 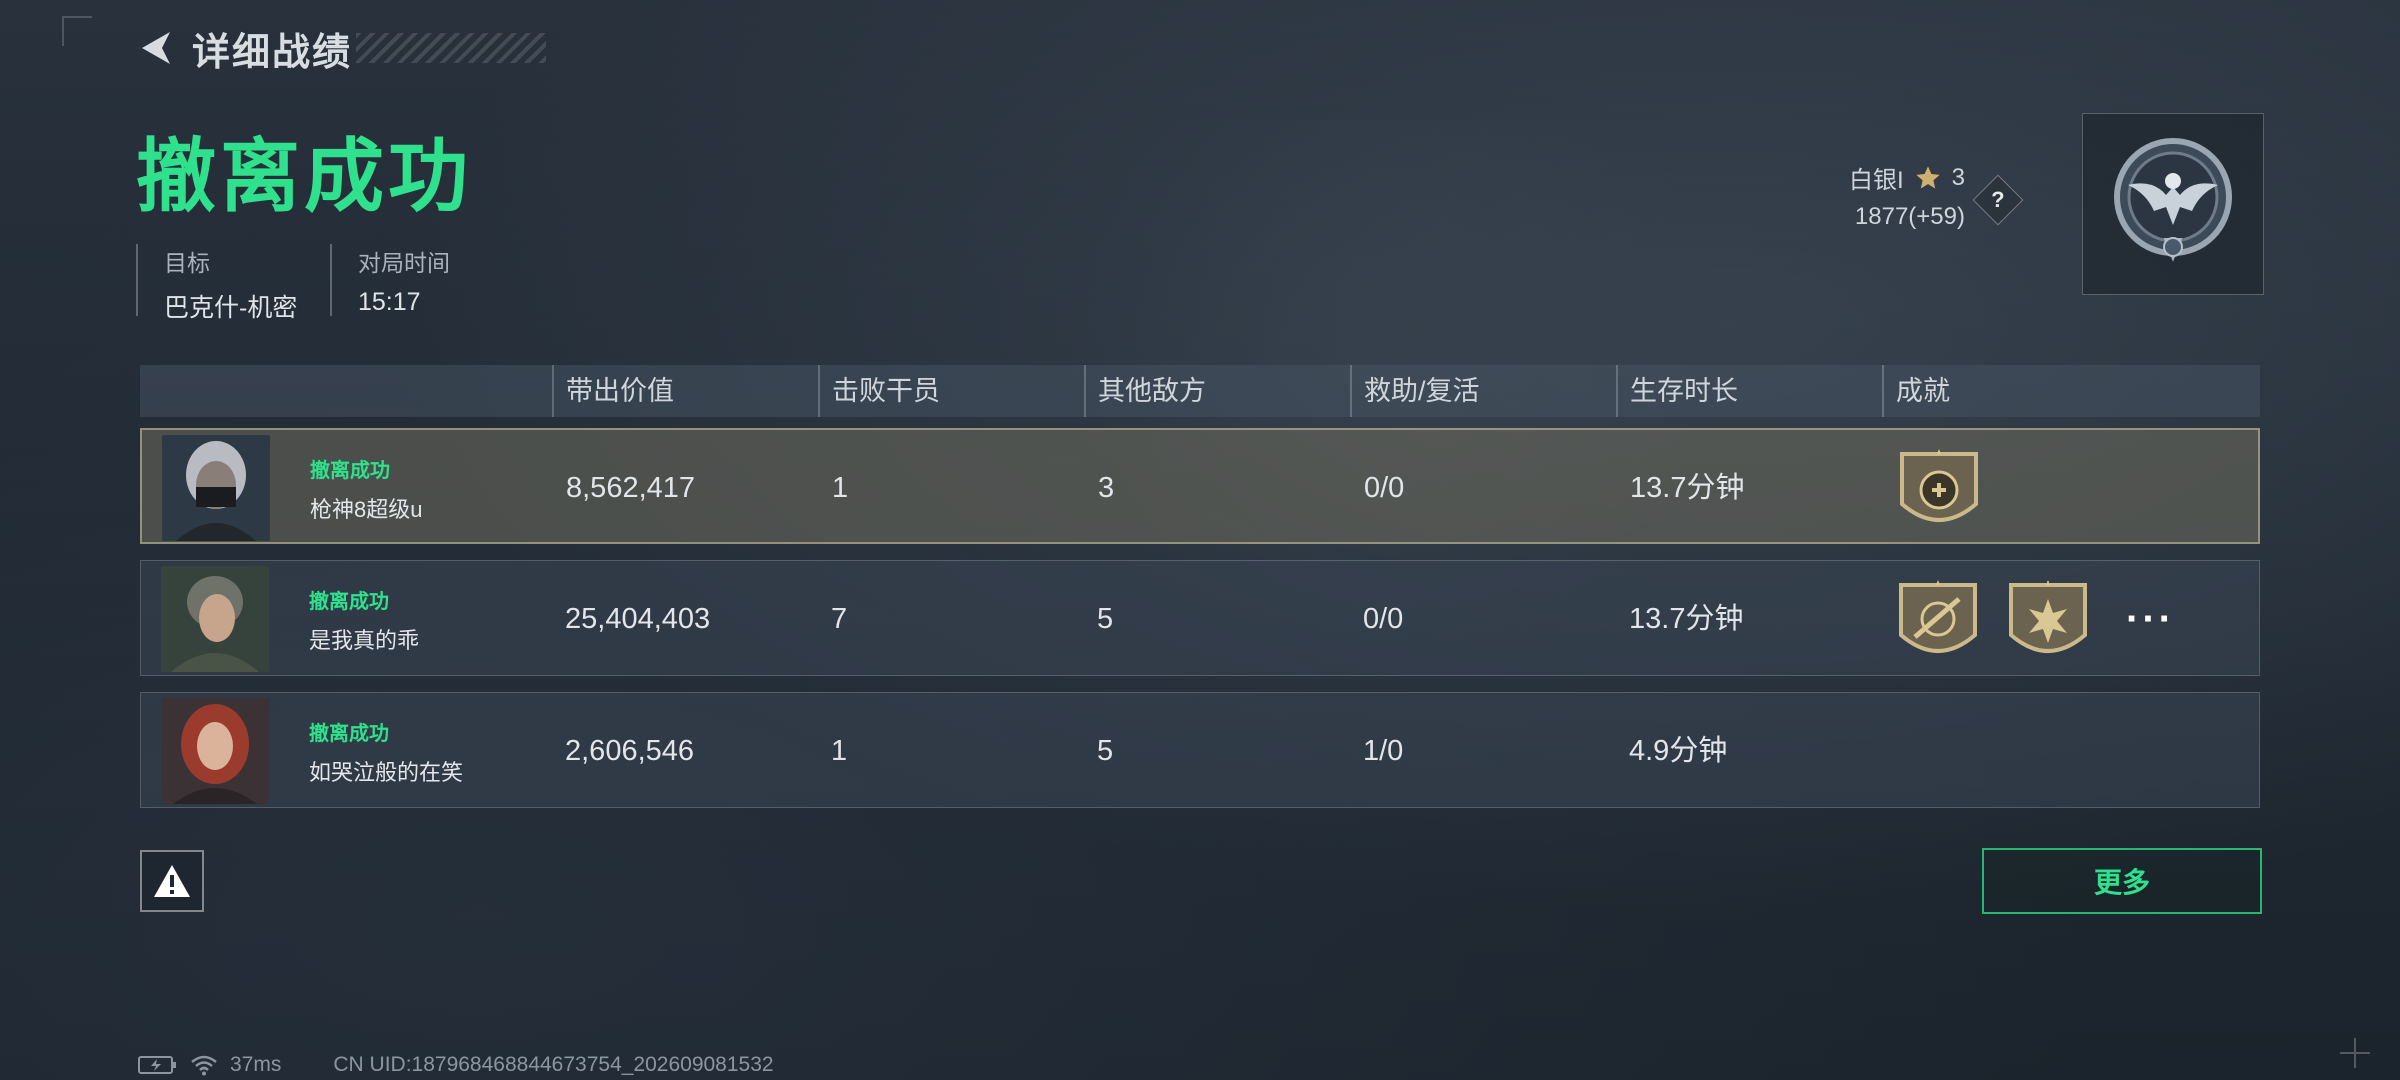 I want to click on back-arrow-icon, so click(x=156, y=48).